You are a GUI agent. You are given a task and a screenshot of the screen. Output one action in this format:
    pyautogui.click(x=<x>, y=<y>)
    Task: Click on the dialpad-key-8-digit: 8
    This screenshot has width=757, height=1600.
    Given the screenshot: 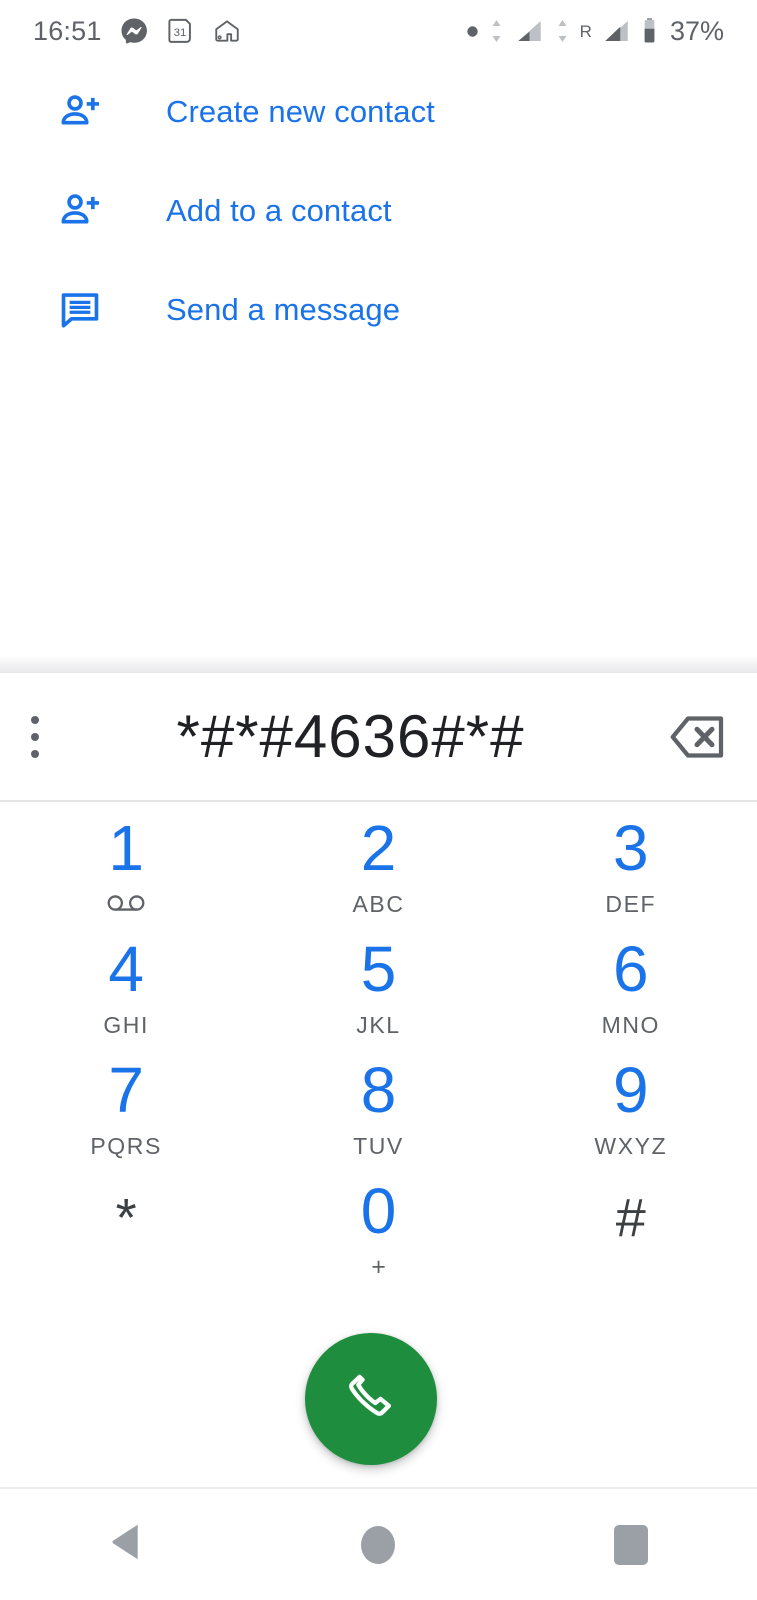 What is the action you would take?
    pyautogui.click(x=378, y=1090)
    